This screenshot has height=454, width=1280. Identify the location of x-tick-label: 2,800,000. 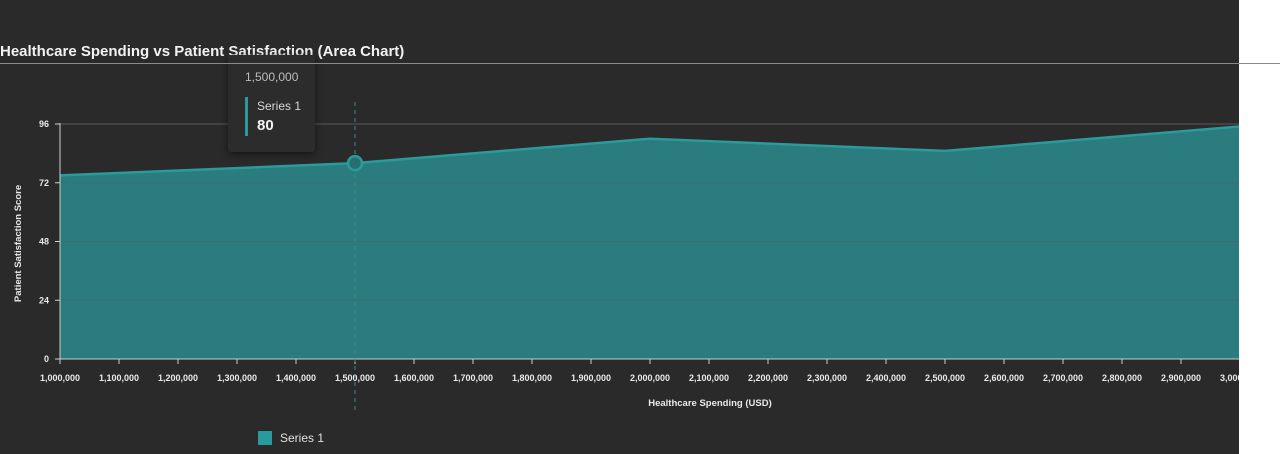
(1122, 378).